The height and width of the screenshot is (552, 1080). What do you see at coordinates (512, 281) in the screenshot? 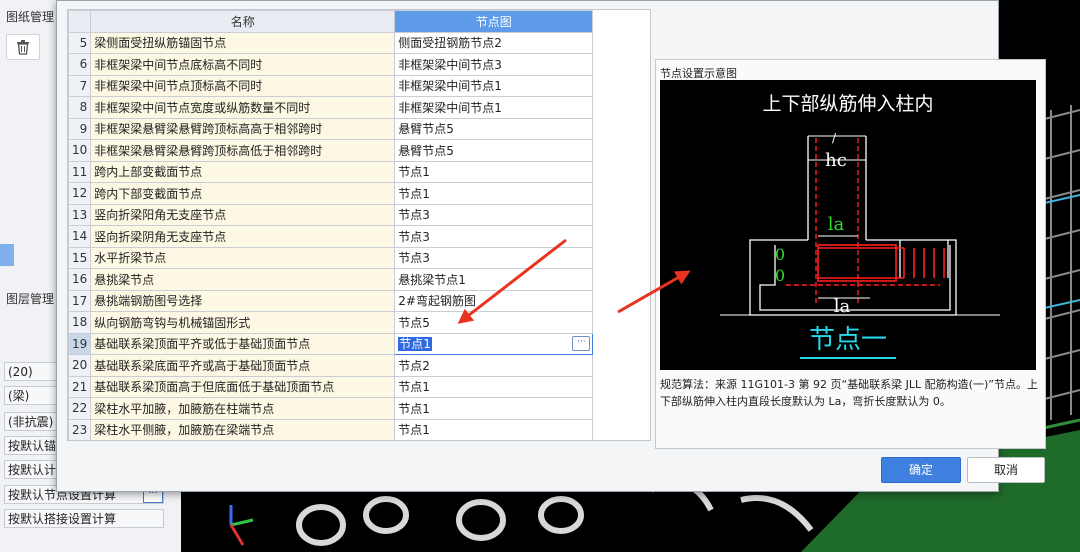
I see `annotation-arrow-table` at bounding box center [512, 281].